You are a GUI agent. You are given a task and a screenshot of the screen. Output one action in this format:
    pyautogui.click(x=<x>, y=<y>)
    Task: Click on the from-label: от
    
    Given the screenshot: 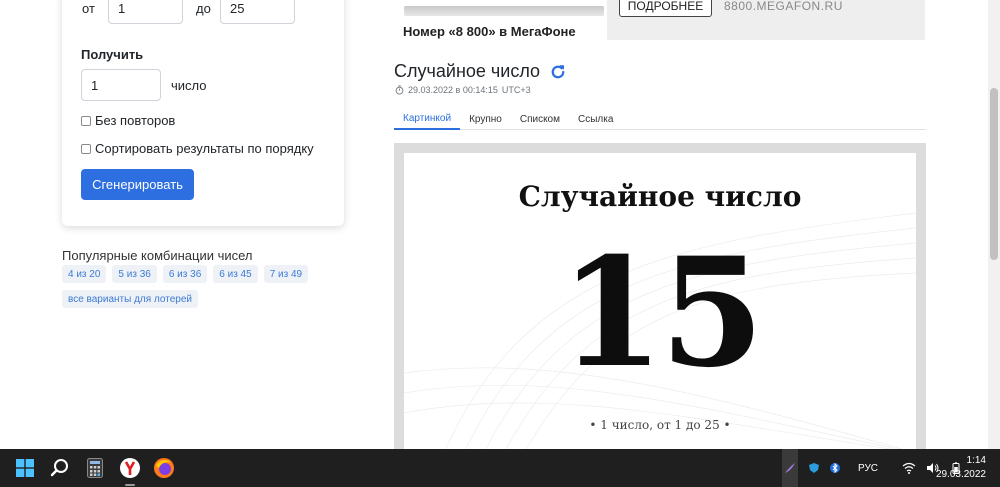 What is the action you would take?
    pyautogui.click(x=88, y=8)
    